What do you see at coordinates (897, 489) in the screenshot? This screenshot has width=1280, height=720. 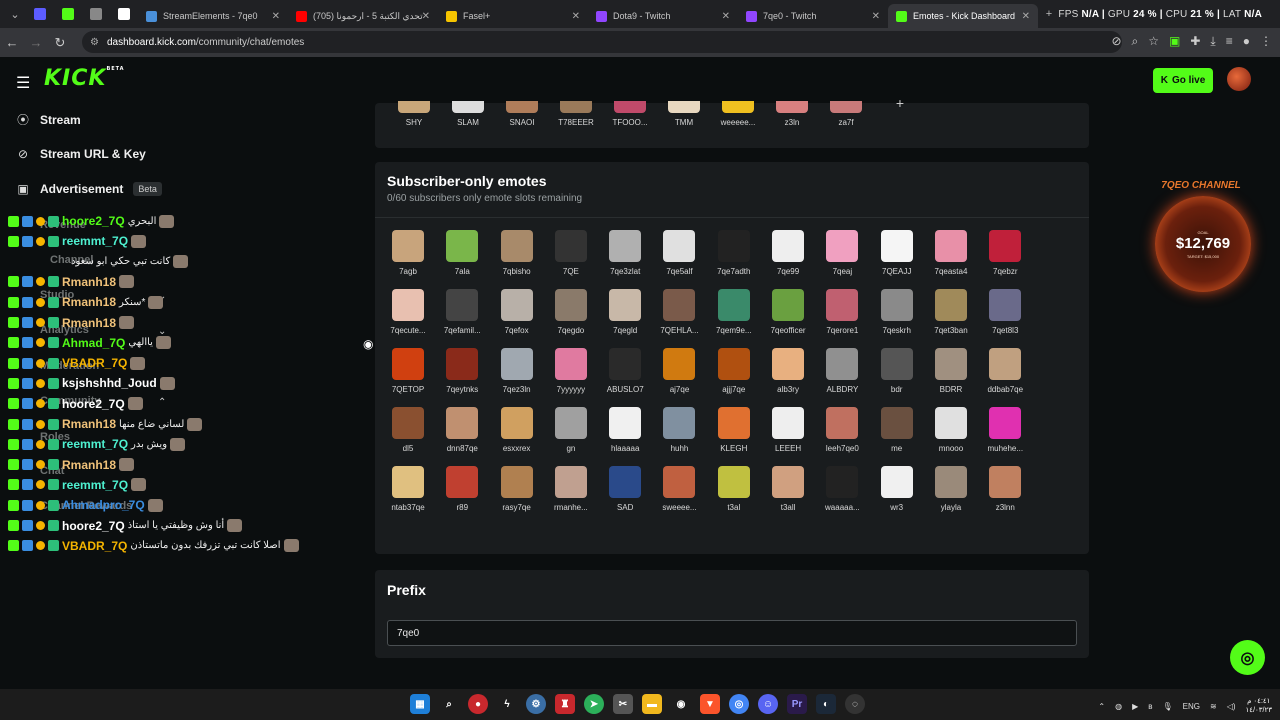 I see `emote-item: wr3` at bounding box center [897, 489].